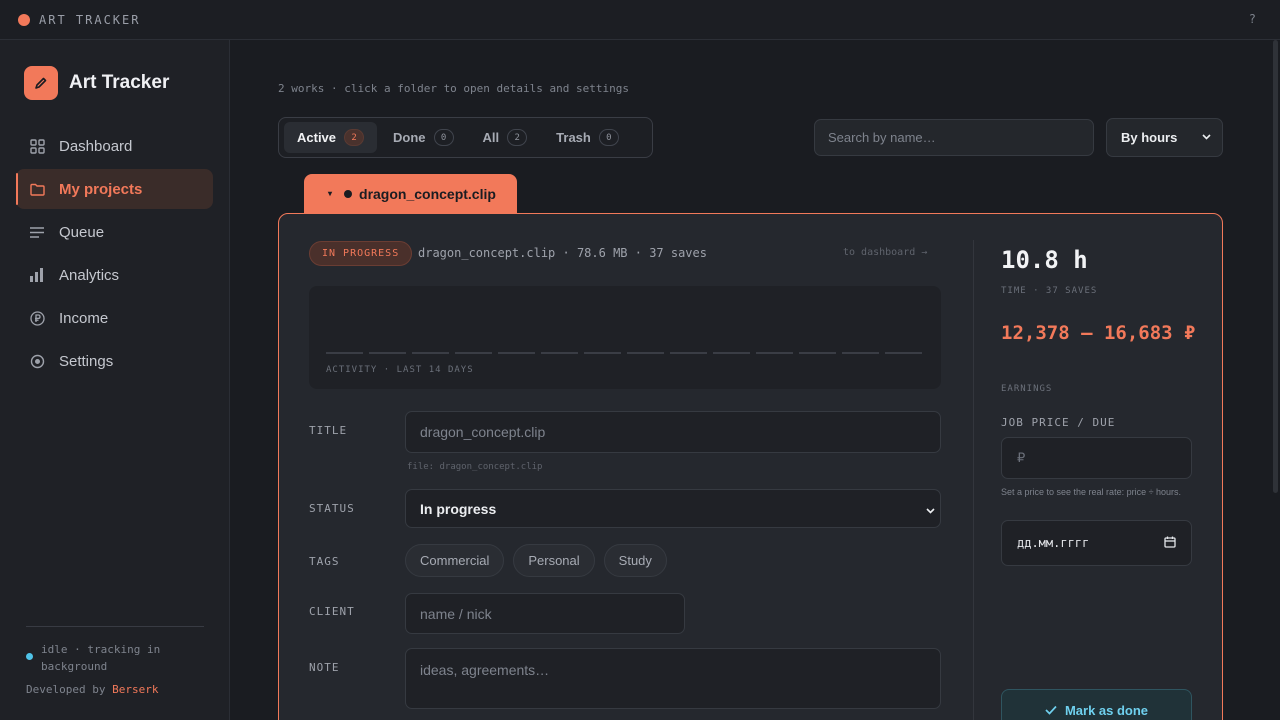 The image size is (1280, 720). Describe the element at coordinates (114, 318) in the screenshot. I see `sidebar-item-income: Income` at that location.